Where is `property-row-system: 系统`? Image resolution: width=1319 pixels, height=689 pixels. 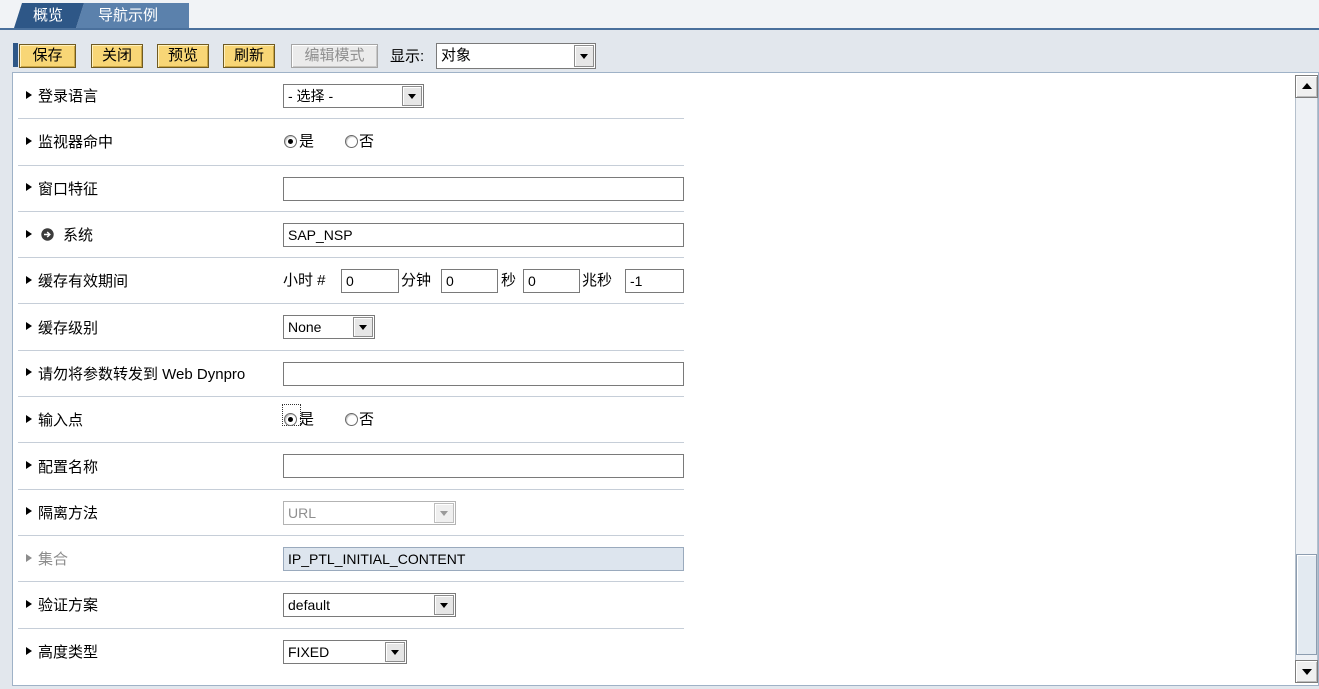 property-row-system: 系统 is located at coordinates (351, 235).